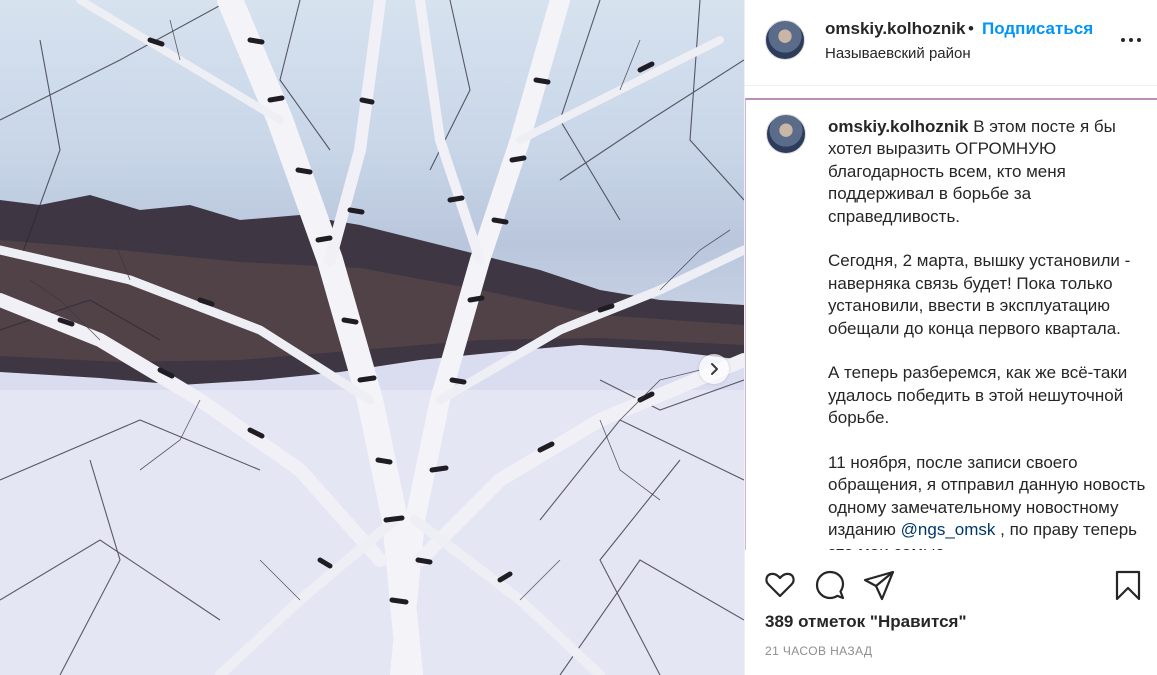 This screenshot has width=1157, height=675. I want to click on username-link: omskiy.kolhoznik, so click(896, 29).